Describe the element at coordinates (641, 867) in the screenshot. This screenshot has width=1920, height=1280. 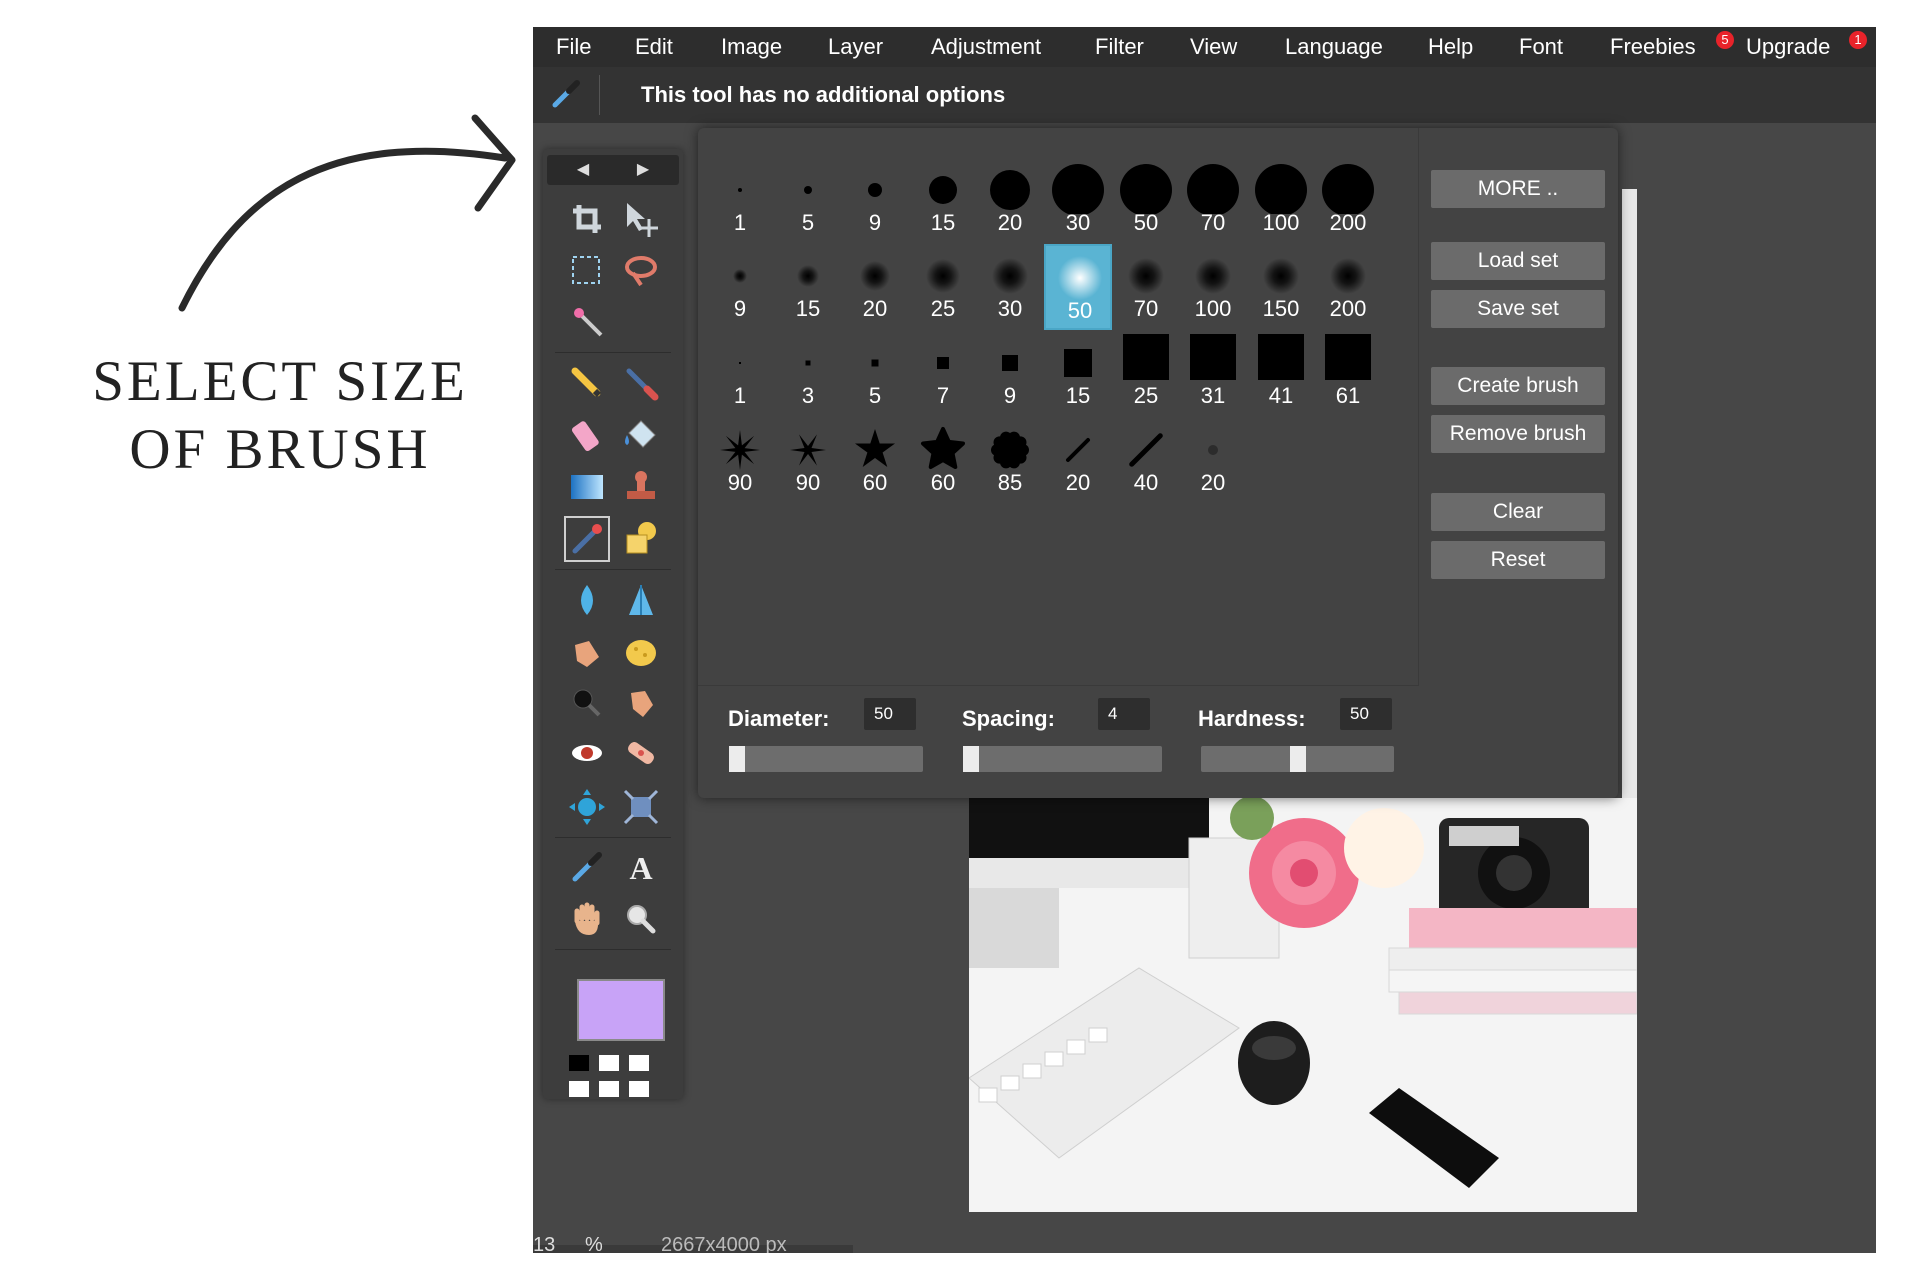
I see `type-icon: A` at that location.